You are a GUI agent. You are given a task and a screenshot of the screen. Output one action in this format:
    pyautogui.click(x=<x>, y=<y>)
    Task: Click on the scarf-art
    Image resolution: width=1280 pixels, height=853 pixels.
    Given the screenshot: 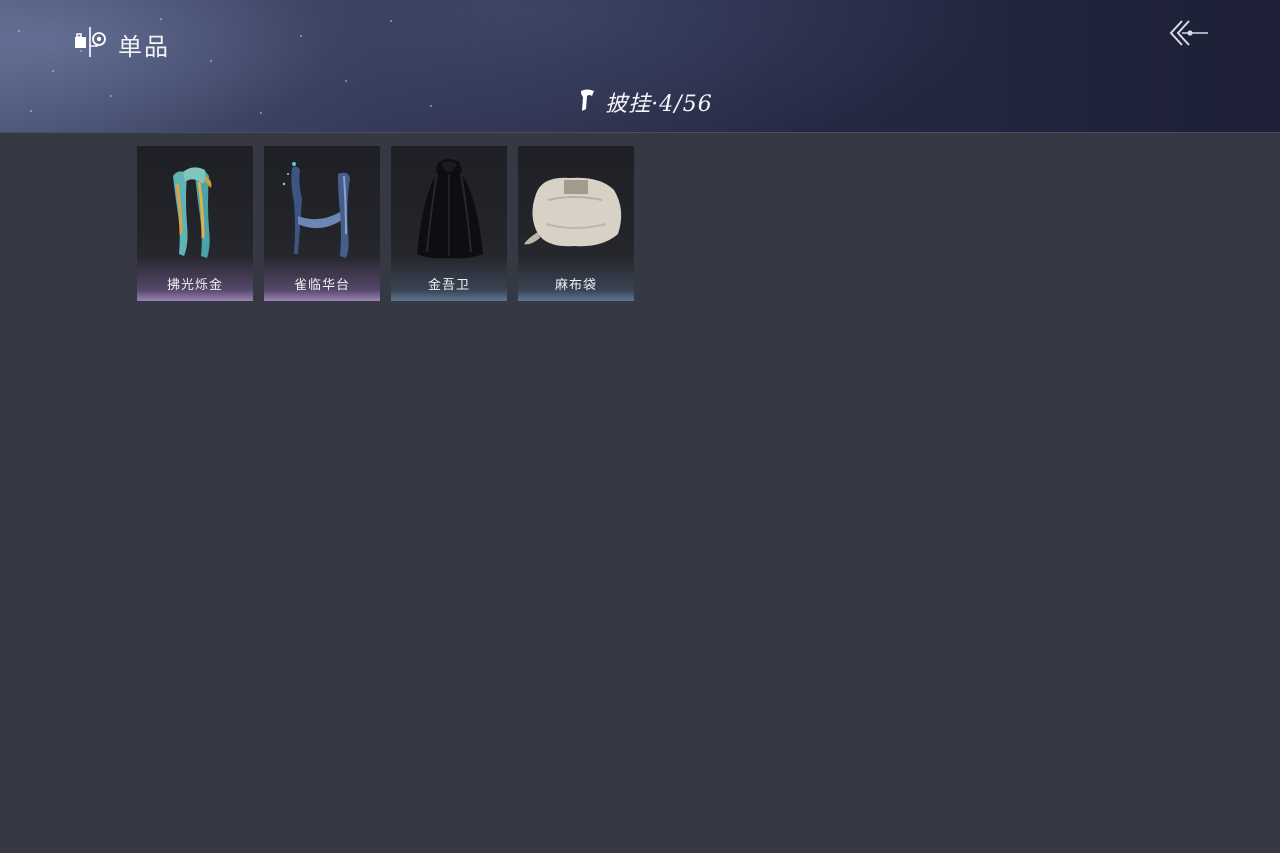 What is the action you would take?
    pyautogui.click(x=192, y=212)
    